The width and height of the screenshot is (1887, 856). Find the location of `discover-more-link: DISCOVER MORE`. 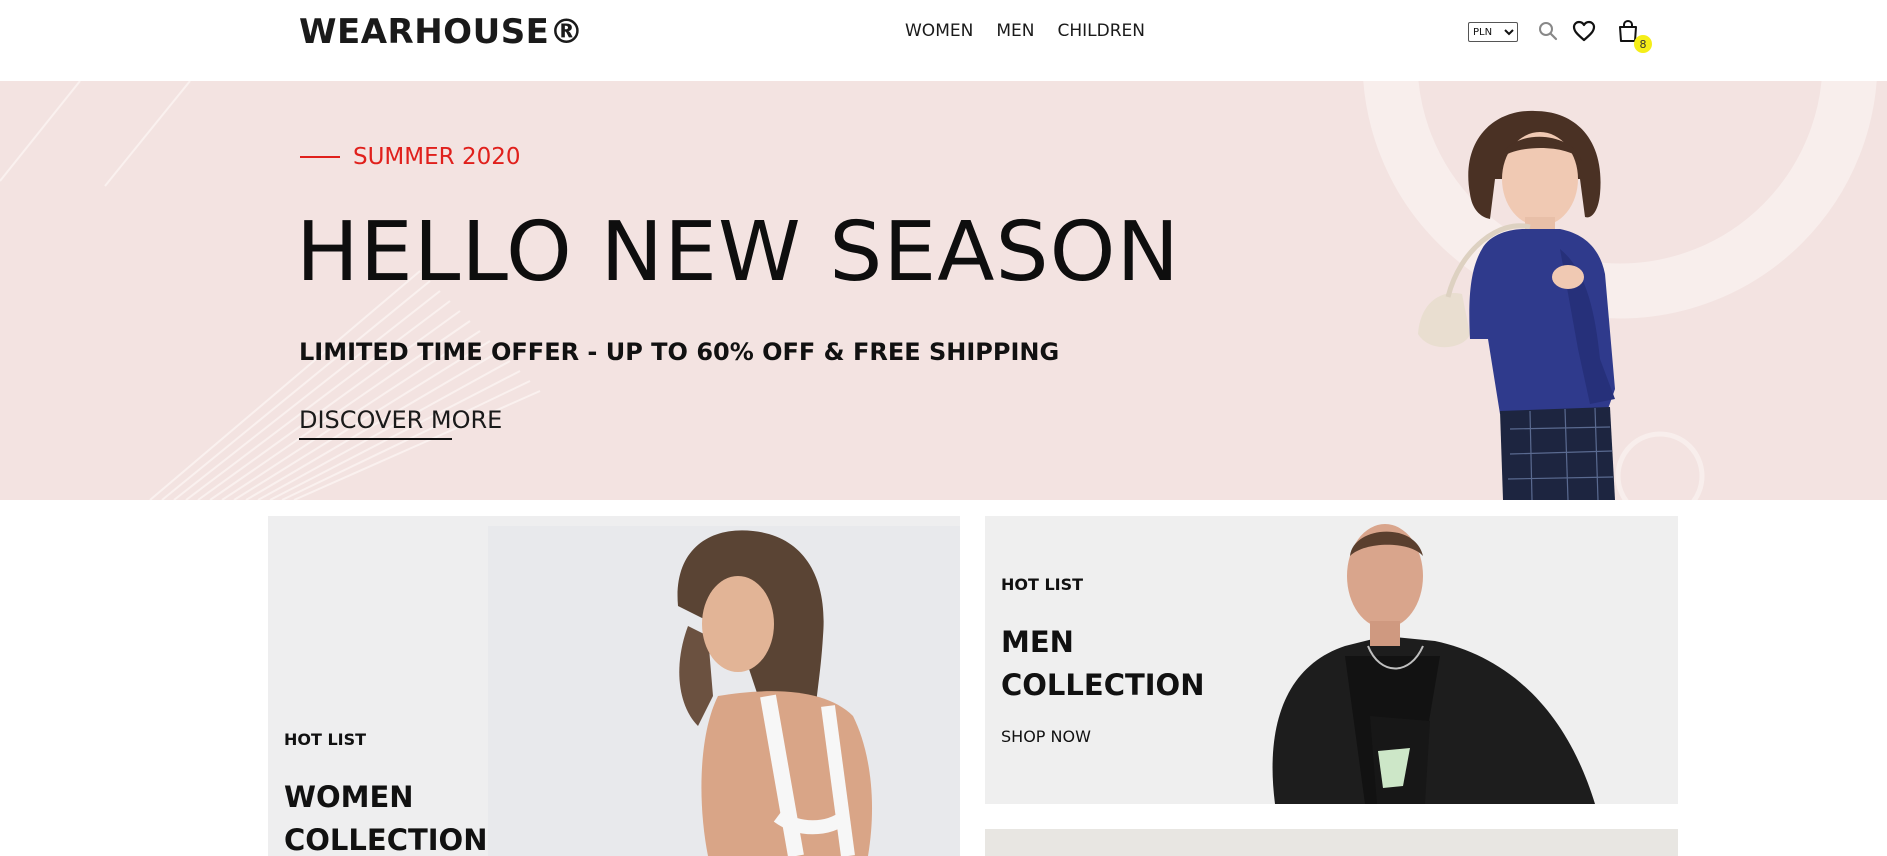

discover-more-link: DISCOVER MORE is located at coordinates (400, 420).